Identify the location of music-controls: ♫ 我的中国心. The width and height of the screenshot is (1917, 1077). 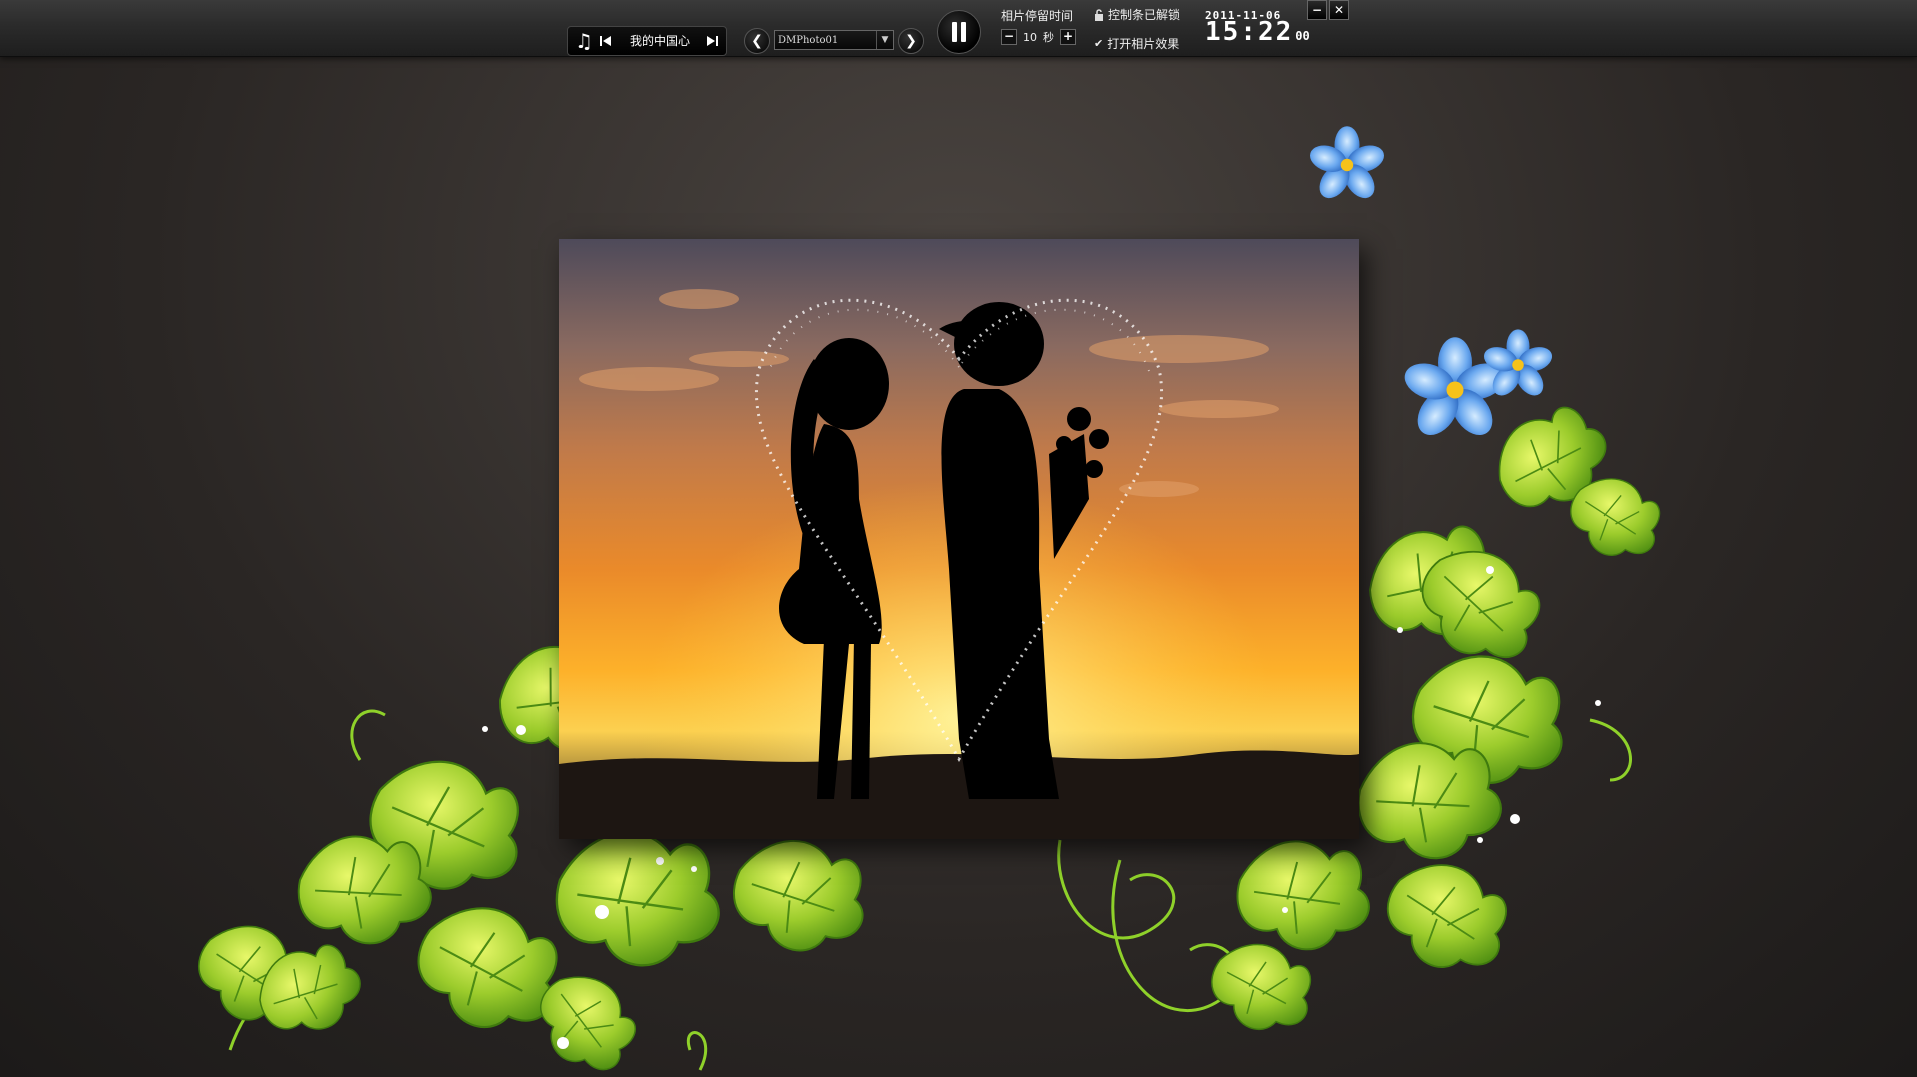
(647, 41).